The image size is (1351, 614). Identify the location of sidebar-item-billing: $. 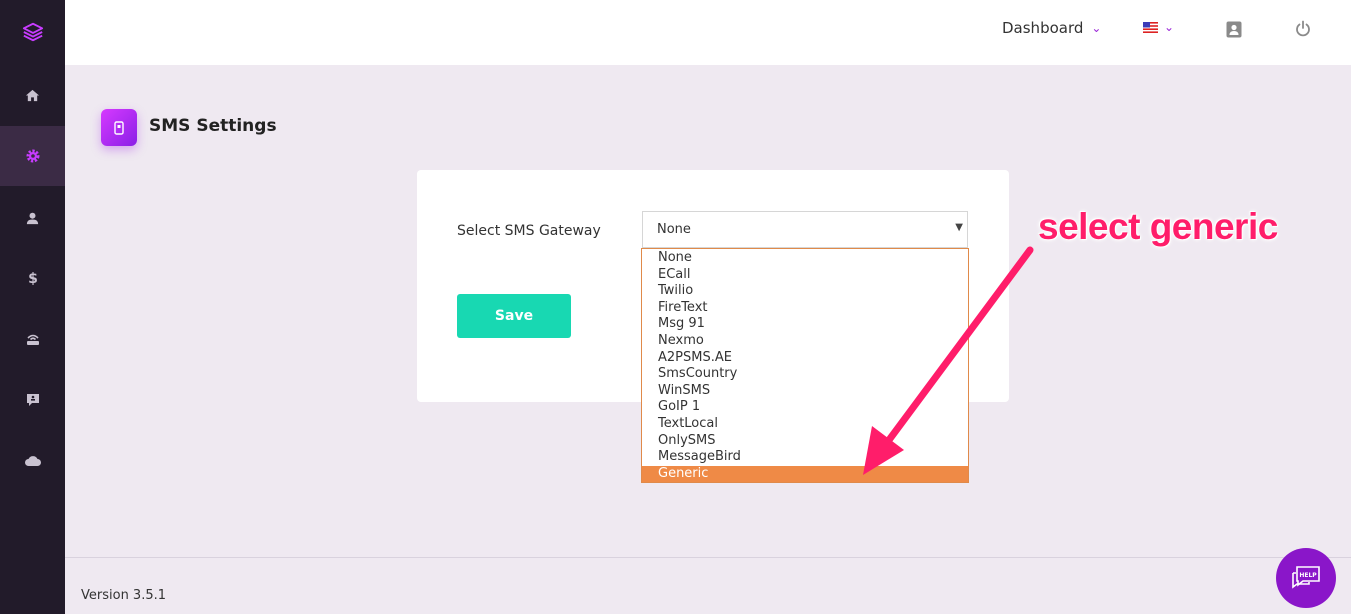
(32, 278).